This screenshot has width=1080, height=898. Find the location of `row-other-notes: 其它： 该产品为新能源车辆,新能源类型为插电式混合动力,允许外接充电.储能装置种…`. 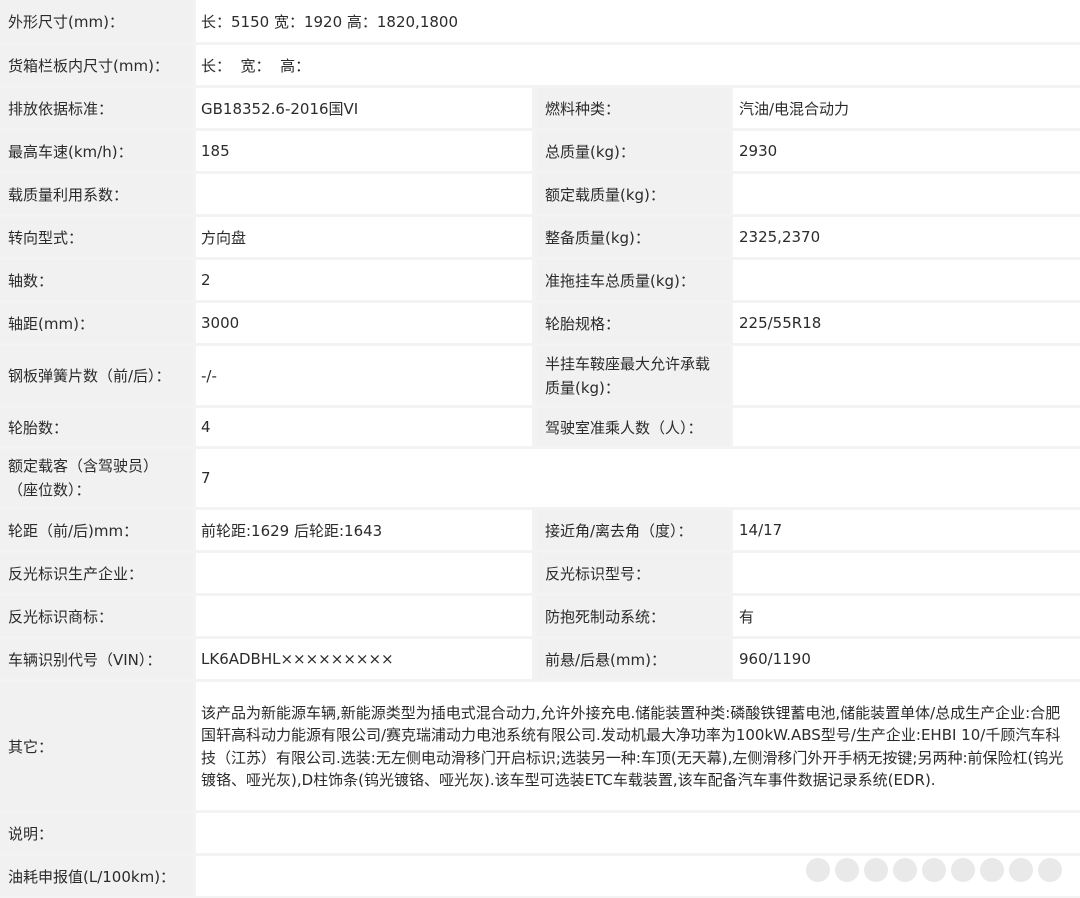

row-other-notes: 其它： 该产品为新能源车辆,新能源类型为插电式混合动力,允许外接充电.储能装置种… is located at coordinates (540, 746).